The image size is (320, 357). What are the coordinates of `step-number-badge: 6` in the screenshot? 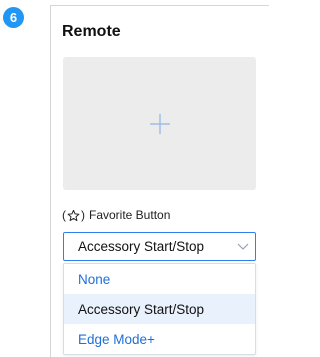 It's located at (13, 17).